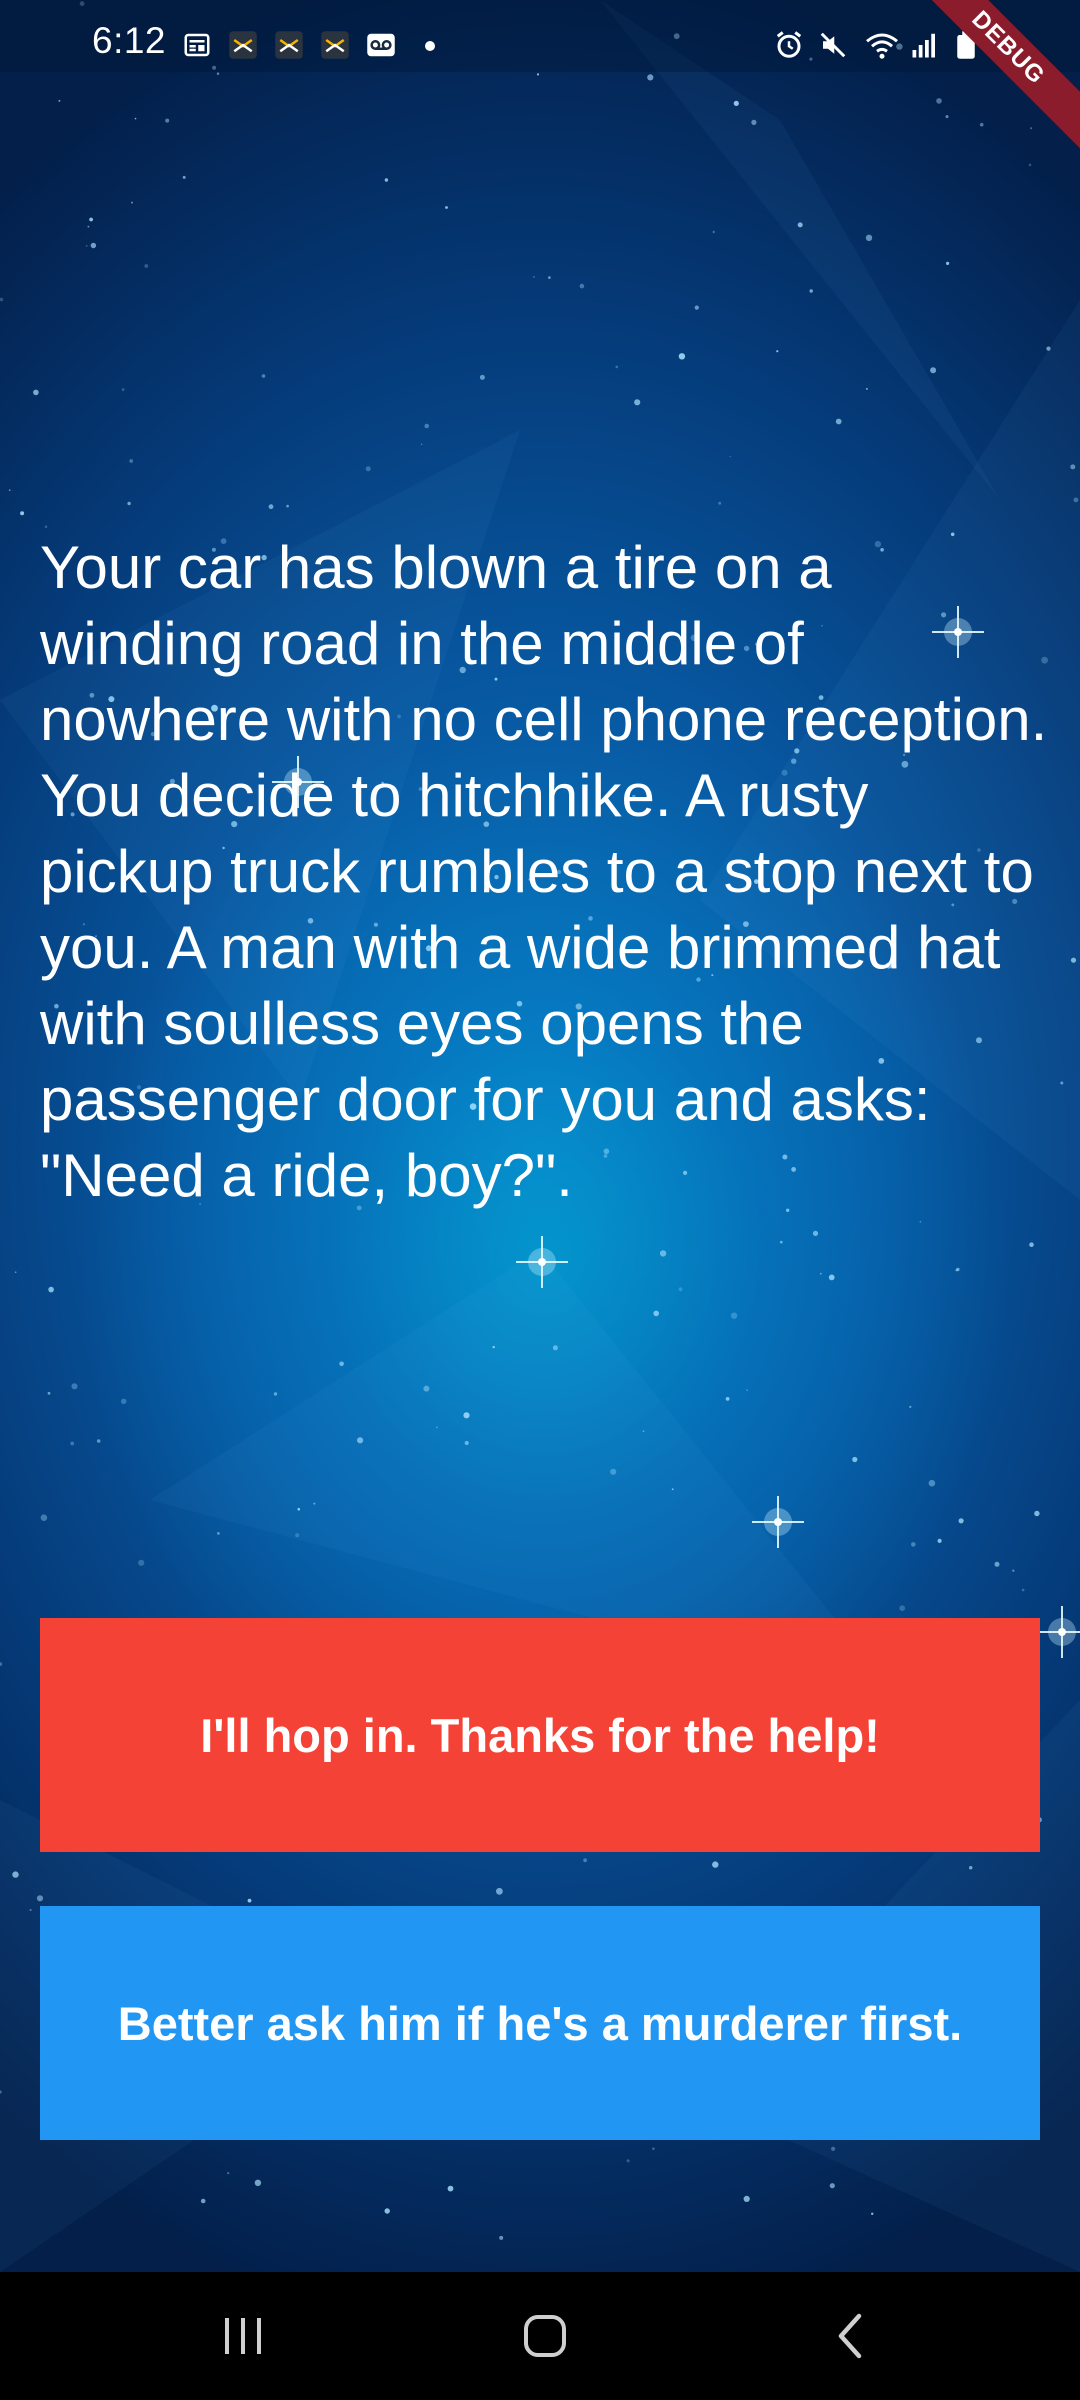 The height and width of the screenshot is (2400, 1080). Describe the element at coordinates (789, 45) in the screenshot. I see `alarm-icon` at that location.